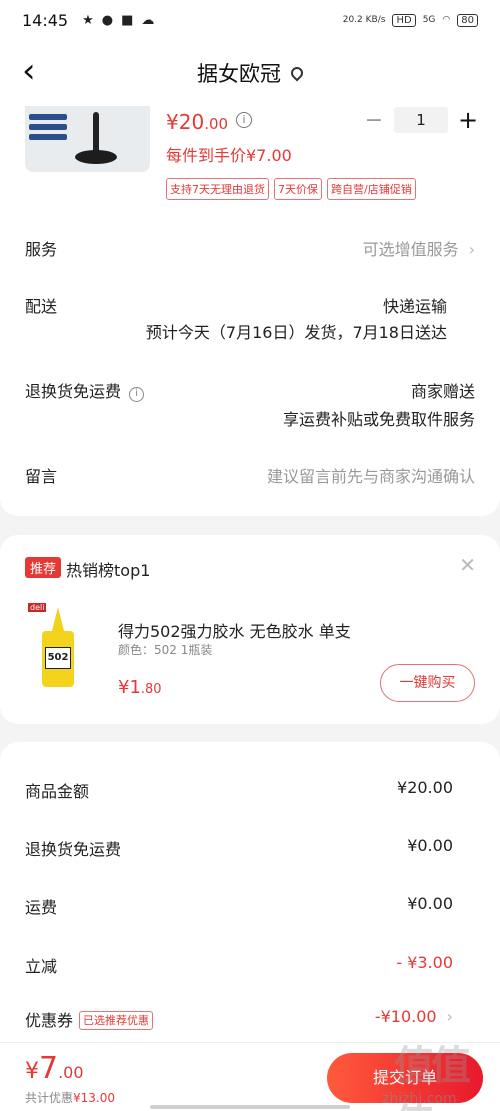 Image resolution: width=500 pixels, height=1111 pixels. I want to click on glue-product-image: deli 502, so click(58, 648).